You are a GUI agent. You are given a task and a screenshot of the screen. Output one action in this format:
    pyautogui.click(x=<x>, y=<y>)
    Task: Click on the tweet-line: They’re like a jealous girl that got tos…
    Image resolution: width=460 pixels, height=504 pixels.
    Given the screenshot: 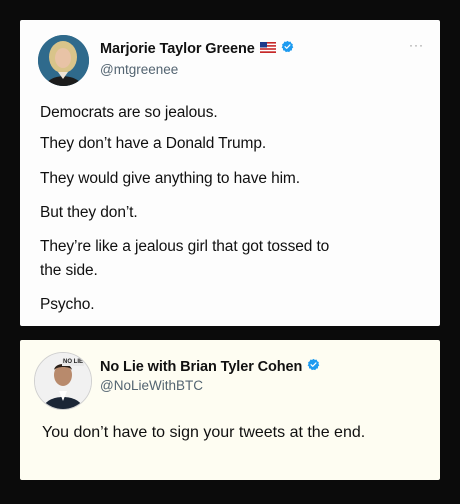 What is the action you would take?
    pyautogui.click(x=185, y=246)
    